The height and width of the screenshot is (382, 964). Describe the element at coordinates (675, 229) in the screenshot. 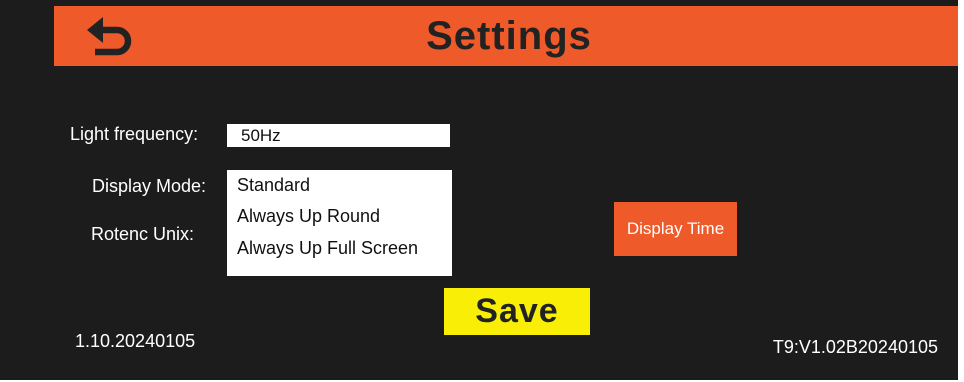

I see `display-time-button: Display Time` at that location.